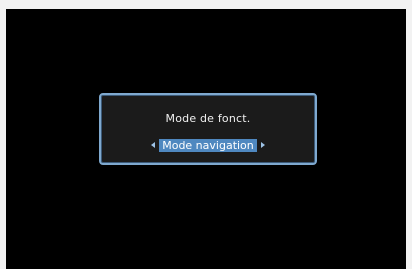 The image size is (412, 269). I want to click on dialog-title: Mode de fonct., so click(208, 118).